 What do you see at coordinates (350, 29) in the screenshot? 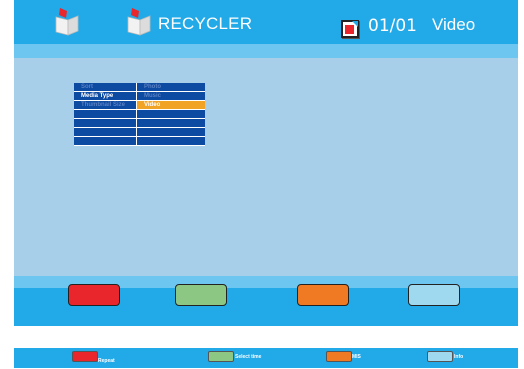
I see `page-icon` at bounding box center [350, 29].